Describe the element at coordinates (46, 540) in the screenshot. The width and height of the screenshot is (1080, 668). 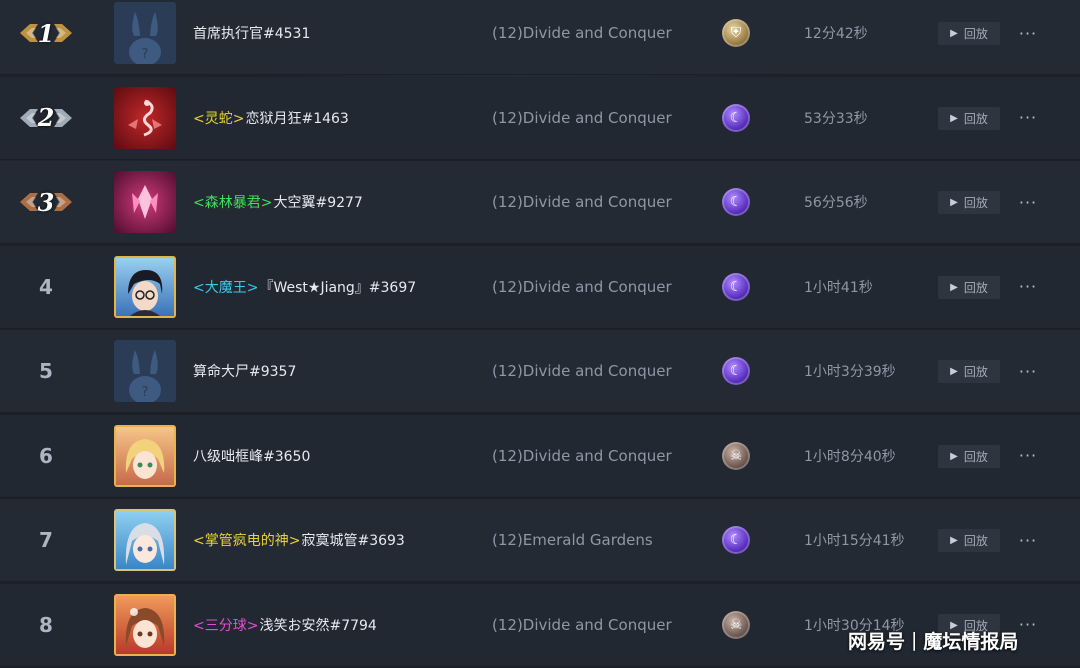
I see `rank-number: 7` at that location.